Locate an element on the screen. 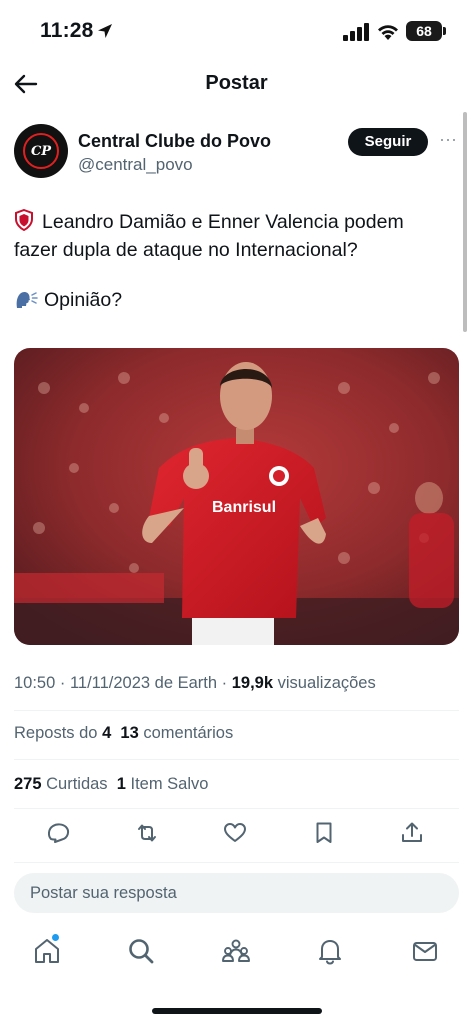  author-handle: @central_povo is located at coordinates (135, 165).